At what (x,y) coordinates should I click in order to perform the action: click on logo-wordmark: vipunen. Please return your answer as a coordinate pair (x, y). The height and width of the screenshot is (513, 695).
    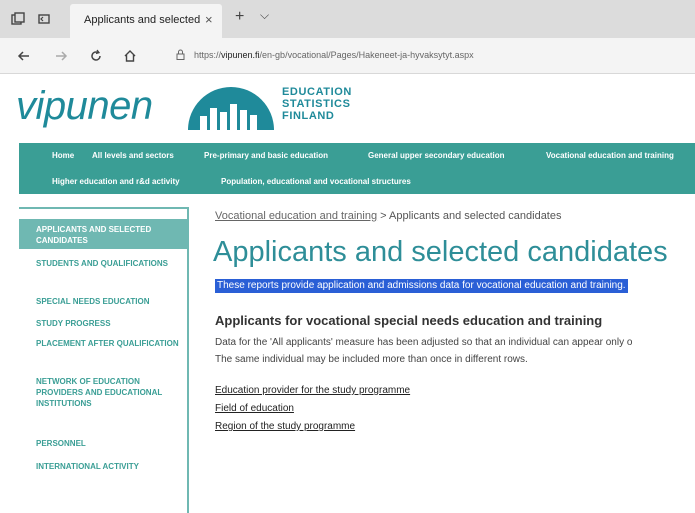
    Looking at the image, I should click on (84, 106).